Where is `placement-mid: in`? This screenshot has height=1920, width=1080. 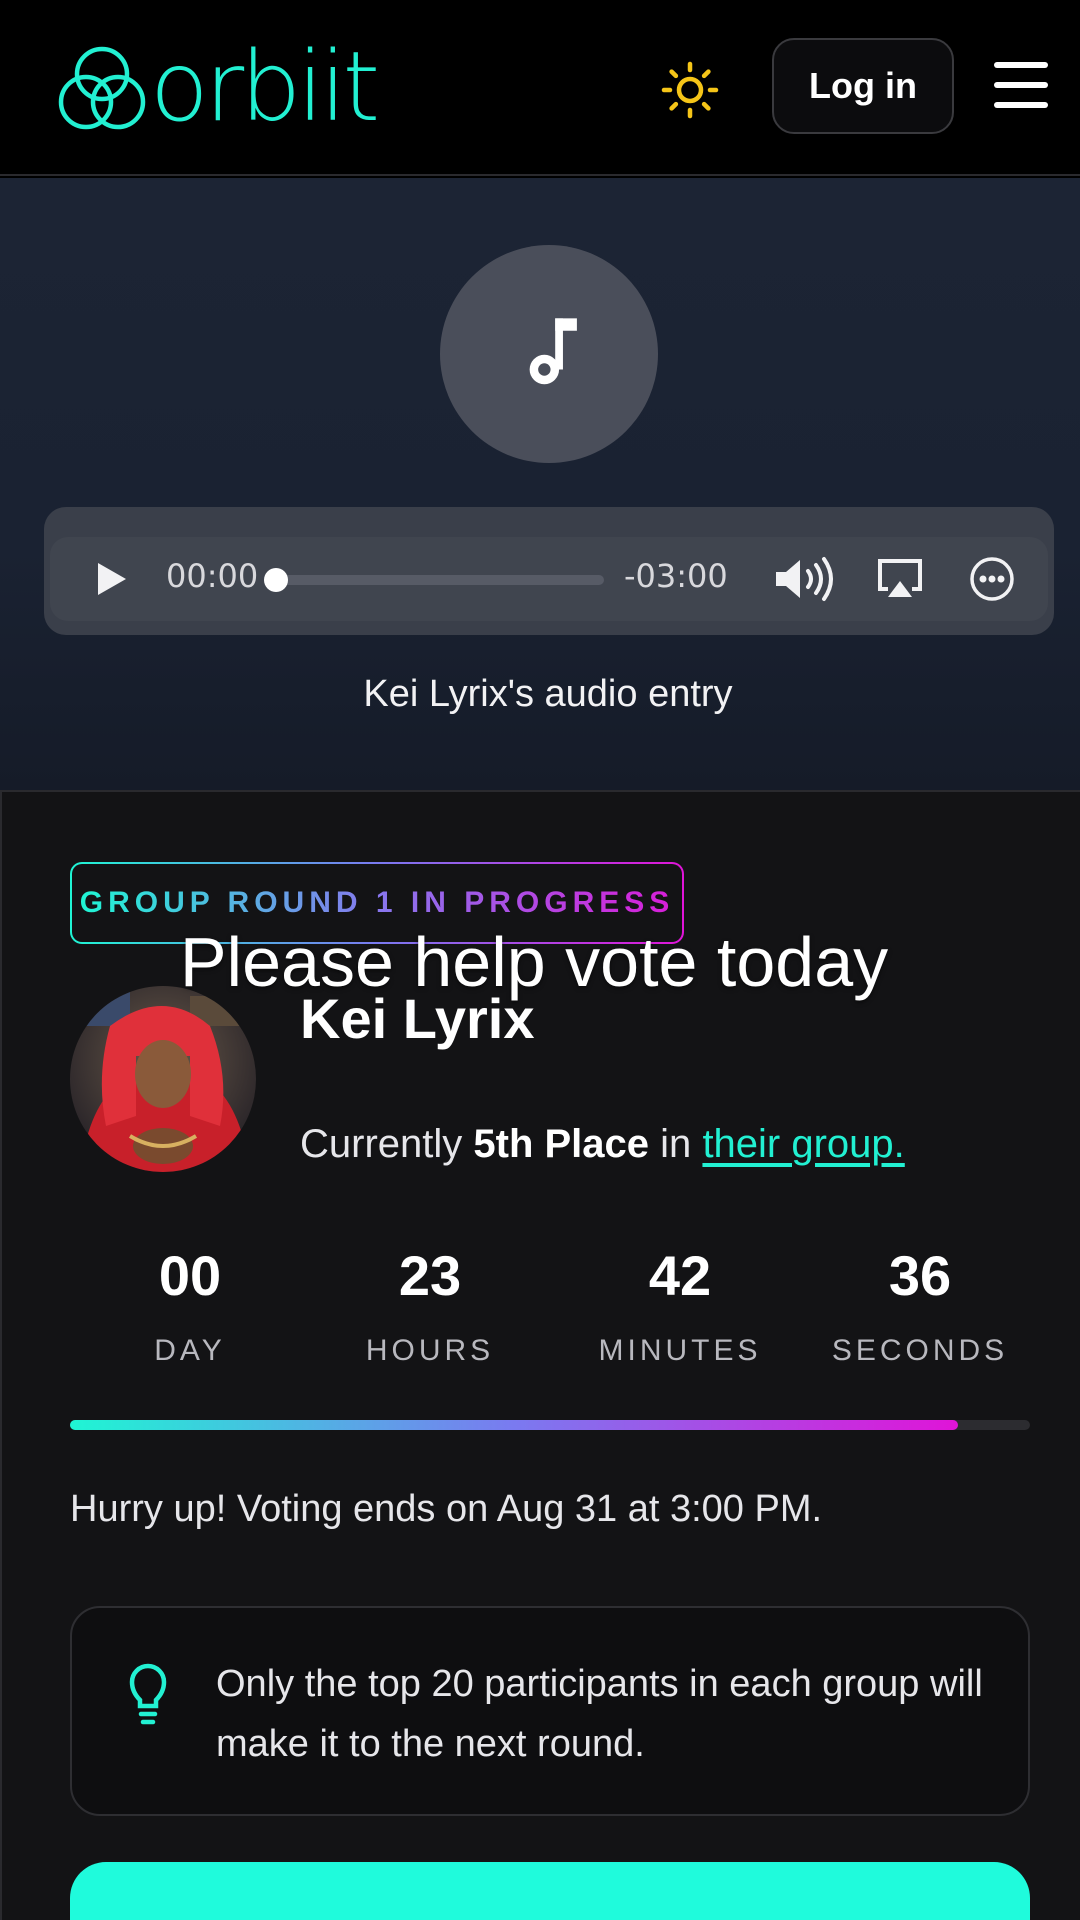
placement-mid: in is located at coordinates (676, 1144).